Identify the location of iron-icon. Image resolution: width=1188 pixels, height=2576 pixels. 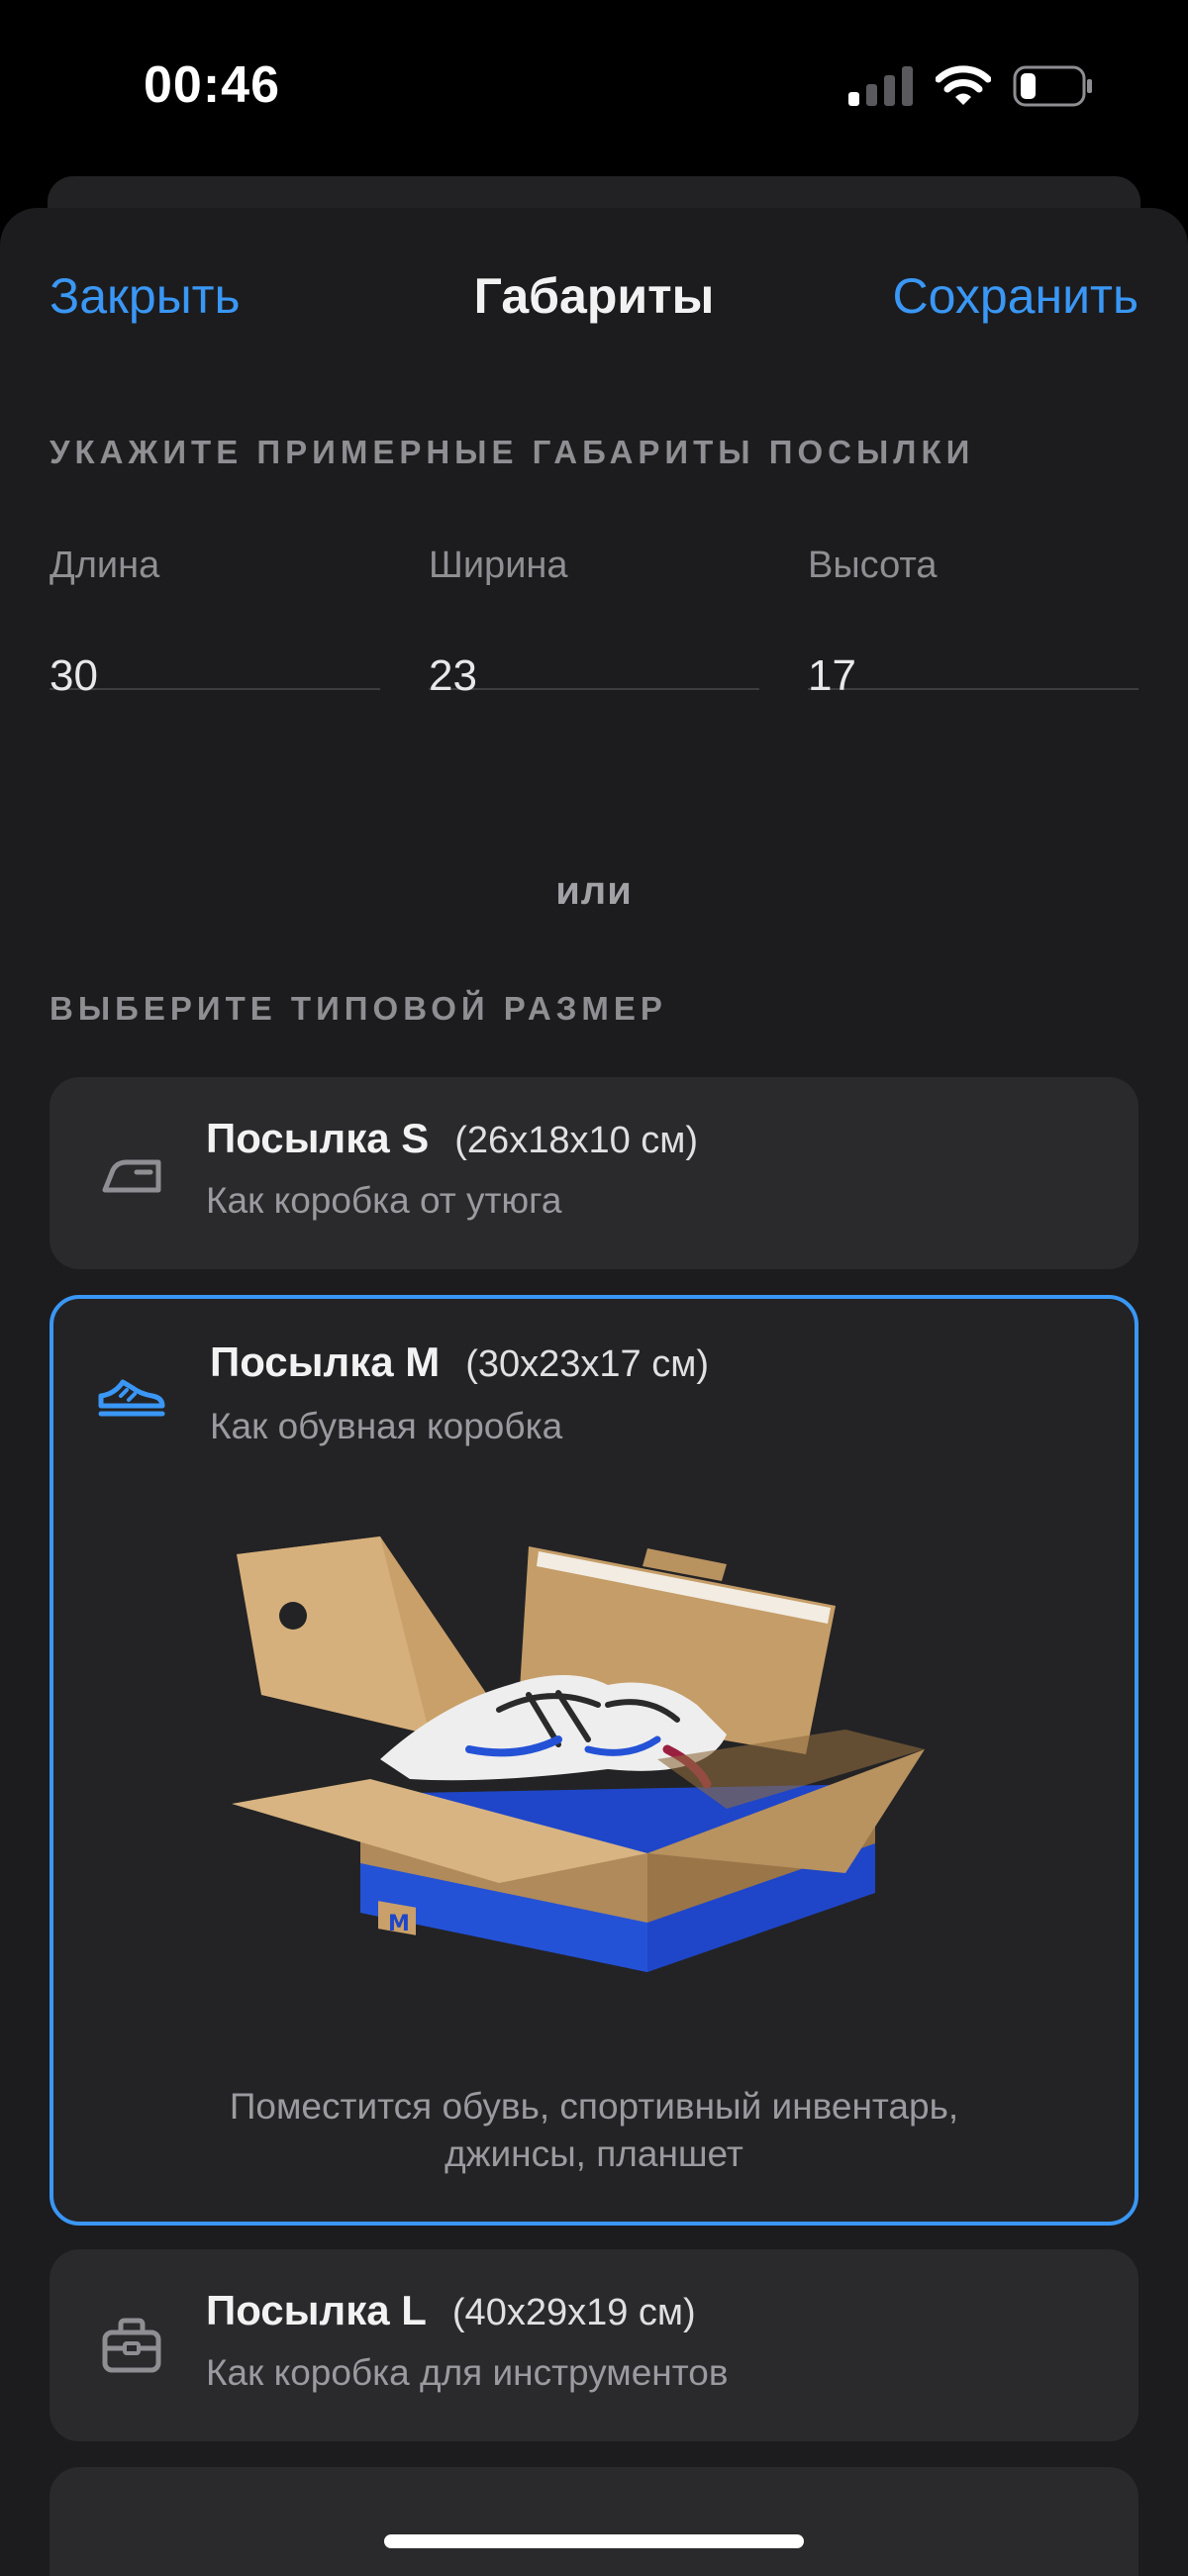
(131, 1176).